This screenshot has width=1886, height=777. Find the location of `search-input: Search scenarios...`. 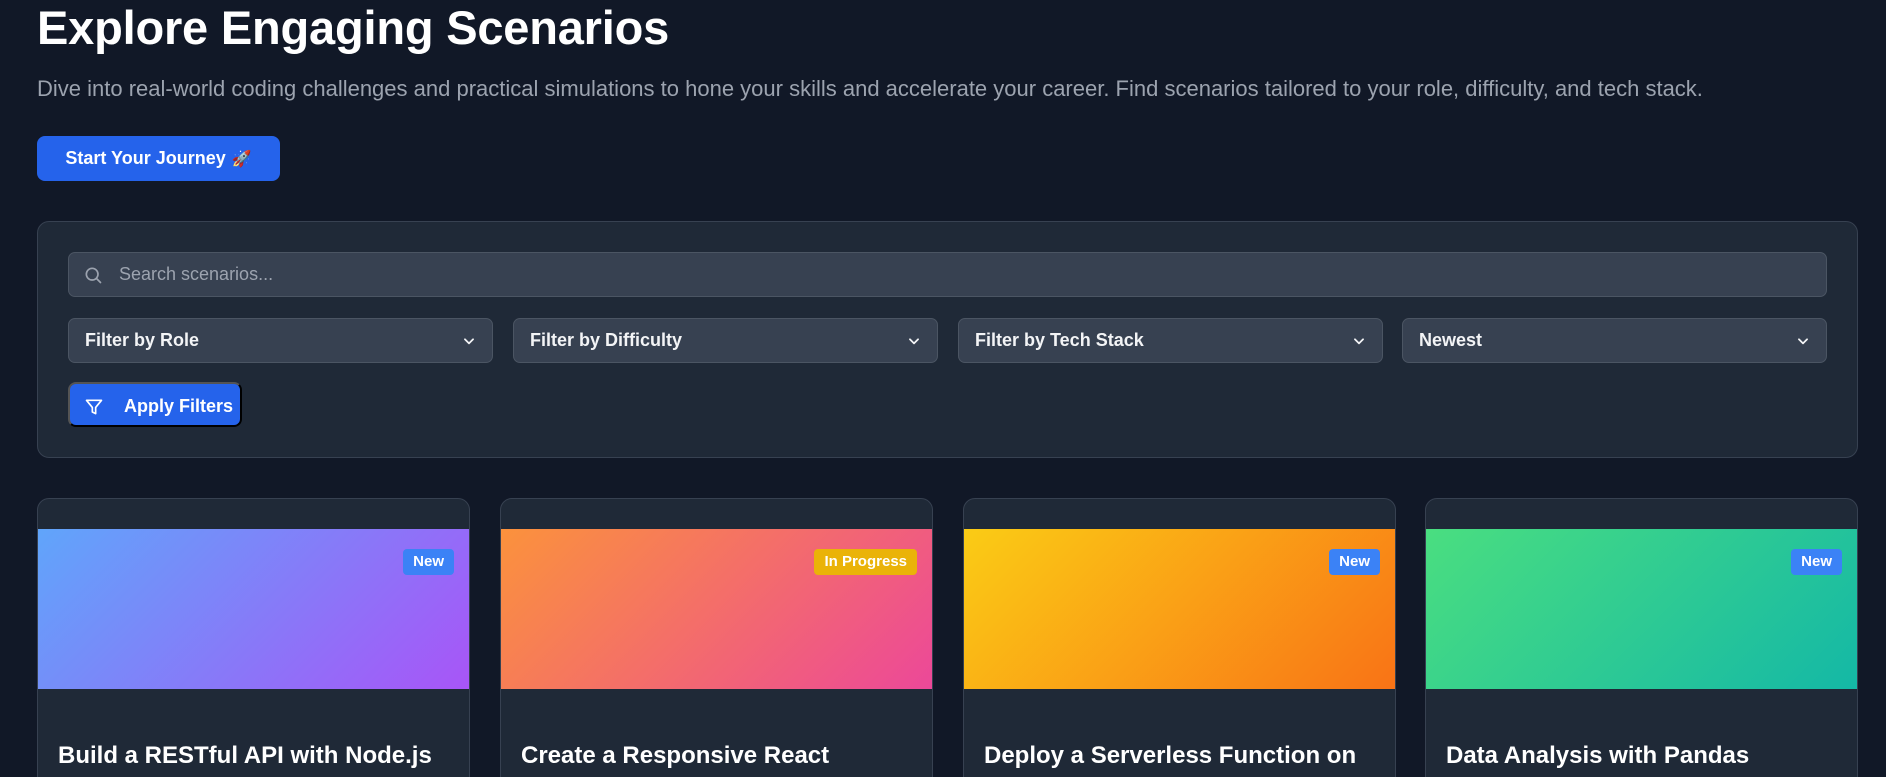

search-input: Search scenarios... is located at coordinates (947, 274).